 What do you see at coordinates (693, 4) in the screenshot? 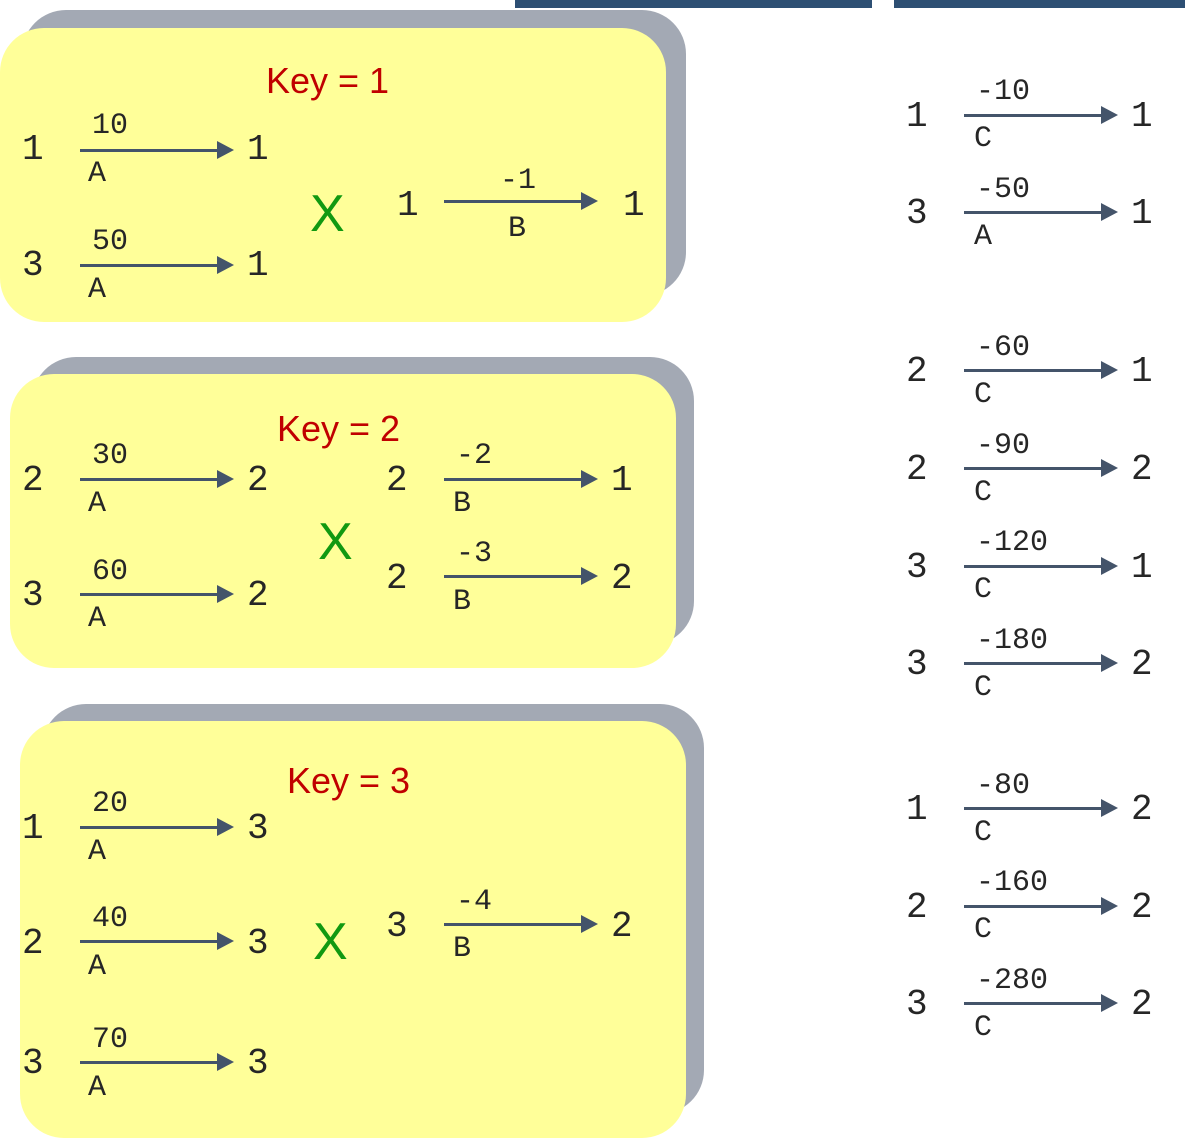
I see `top-image-left` at bounding box center [693, 4].